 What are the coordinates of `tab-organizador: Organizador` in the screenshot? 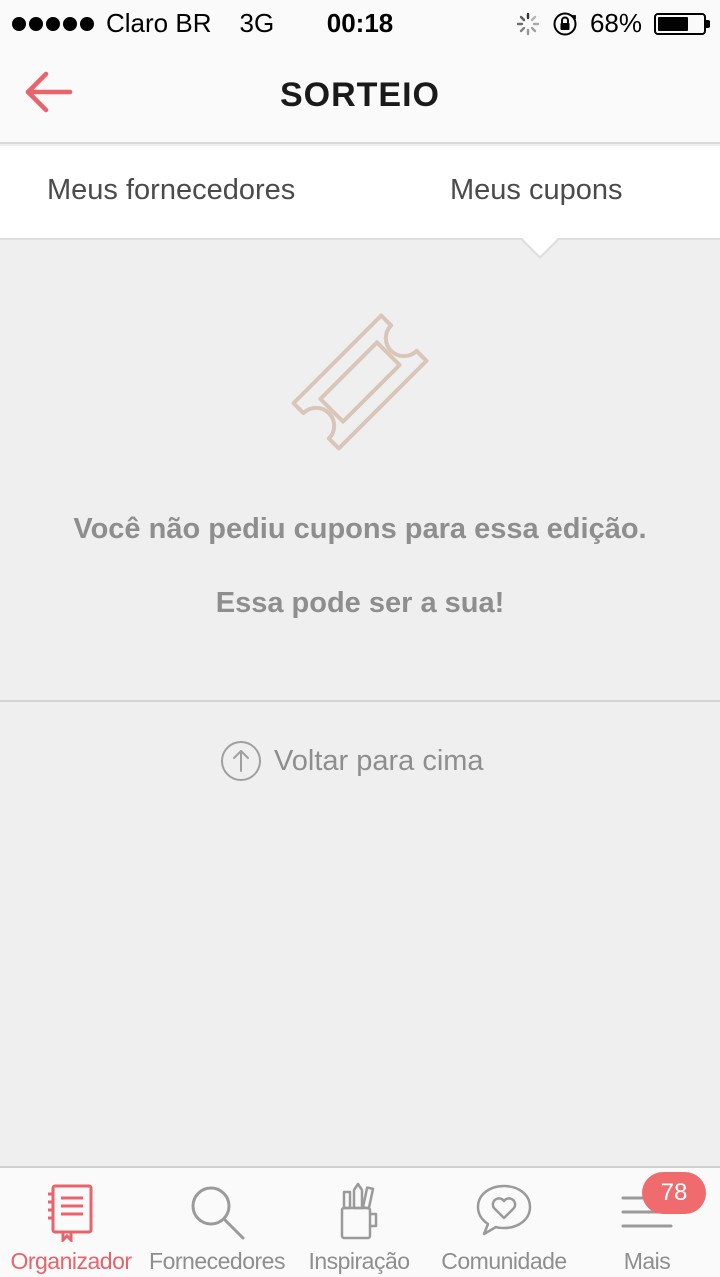 It's located at (71, 1222).